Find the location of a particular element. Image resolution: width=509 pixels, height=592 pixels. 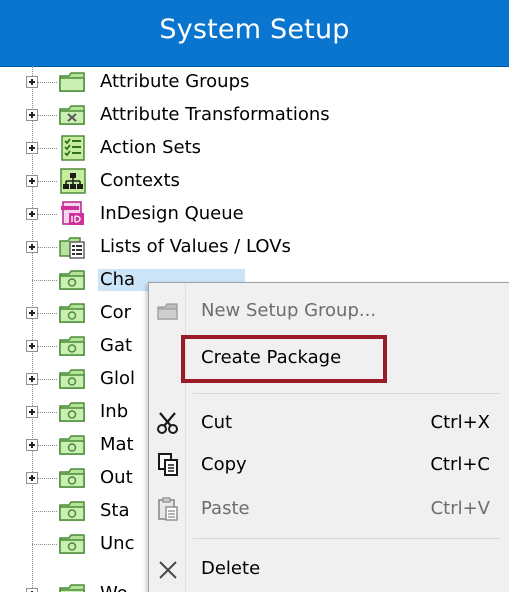

title-bar: System Setup is located at coordinates (254, 33).